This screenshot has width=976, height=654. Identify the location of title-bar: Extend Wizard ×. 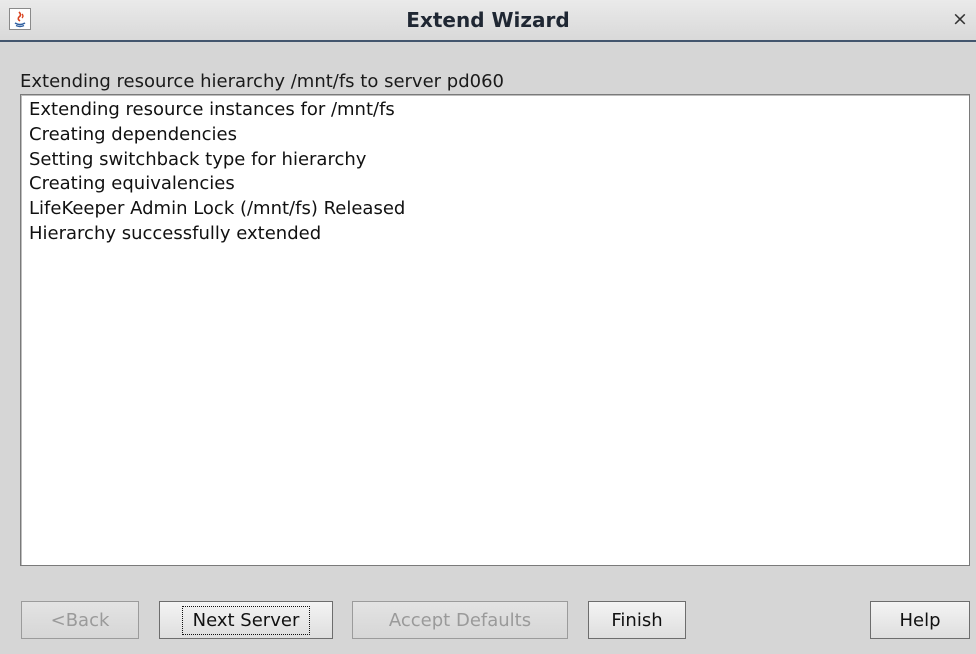
(488, 21).